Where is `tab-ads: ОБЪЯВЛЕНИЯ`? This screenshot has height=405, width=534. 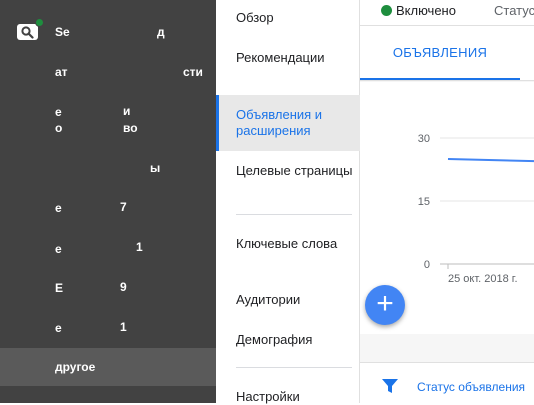 tab-ads: ОБЪЯВЛЕНИЯ is located at coordinates (440, 53).